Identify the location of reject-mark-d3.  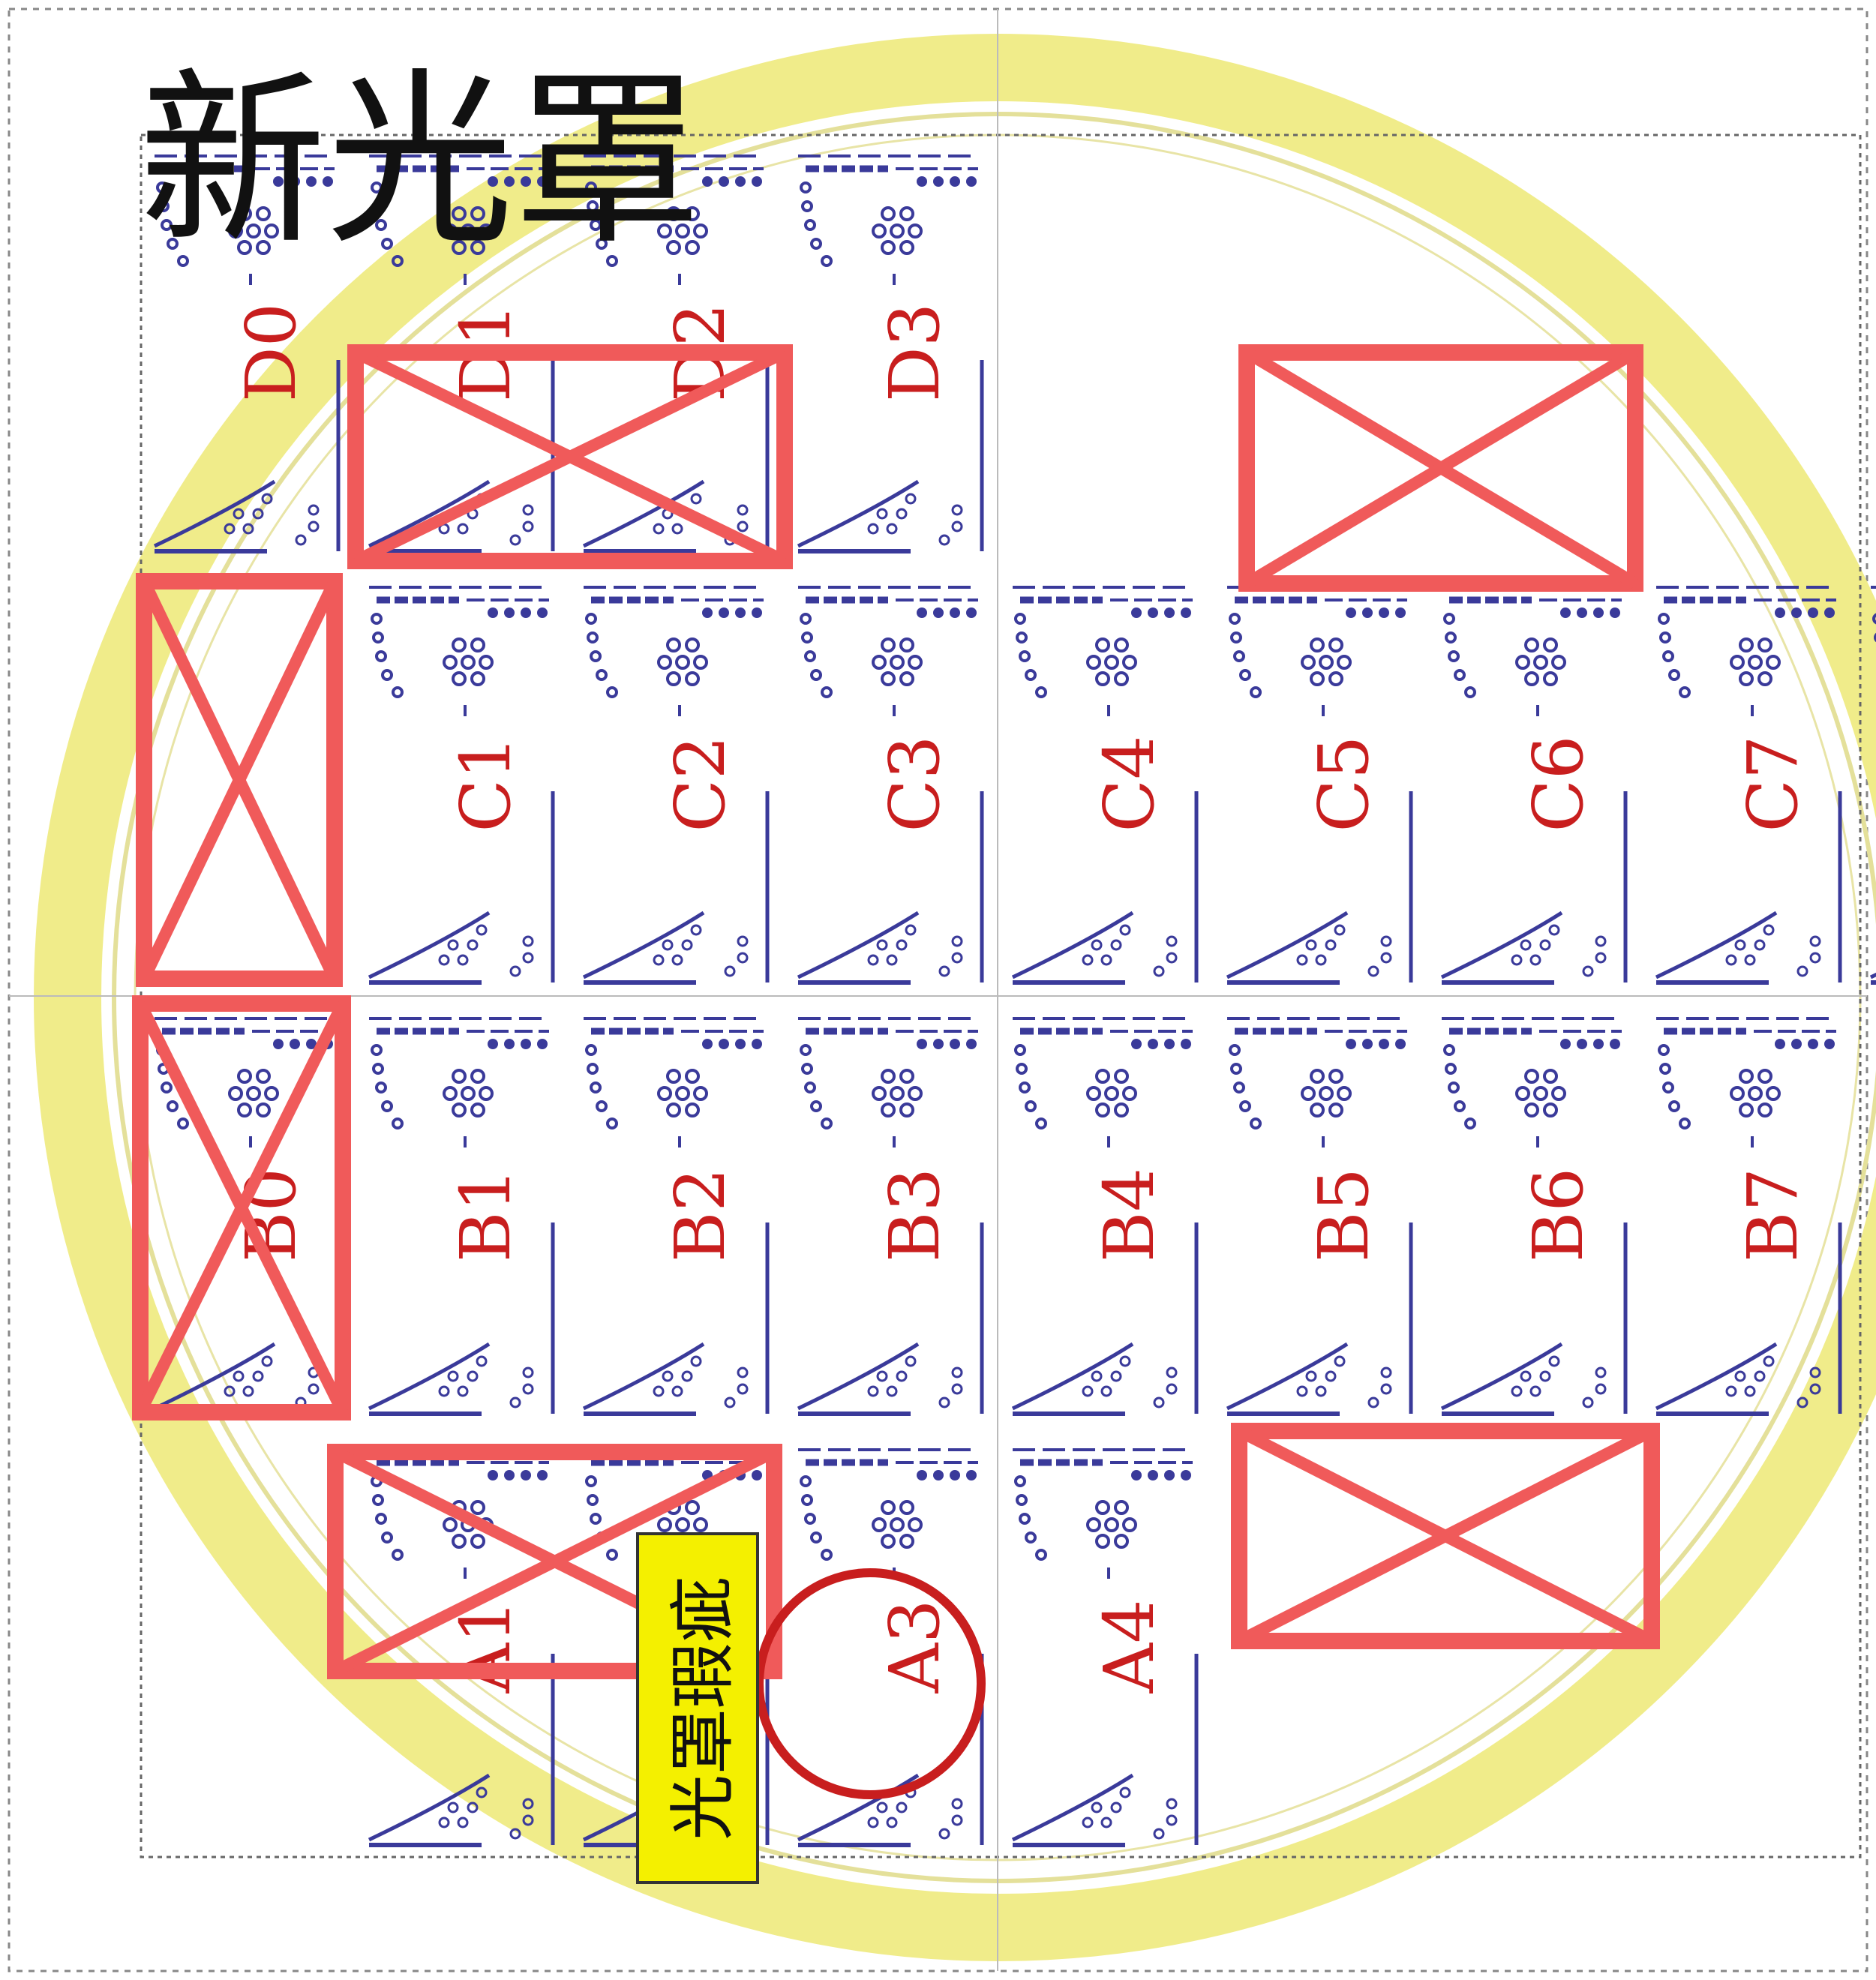
(1440, 468).